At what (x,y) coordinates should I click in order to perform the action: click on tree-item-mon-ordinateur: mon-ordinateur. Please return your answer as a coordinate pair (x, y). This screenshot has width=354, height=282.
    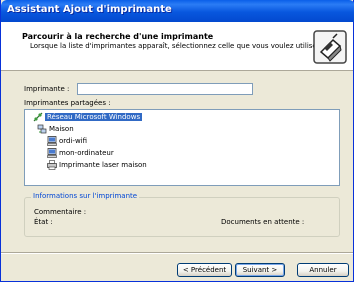
    Looking at the image, I should click on (80, 153).